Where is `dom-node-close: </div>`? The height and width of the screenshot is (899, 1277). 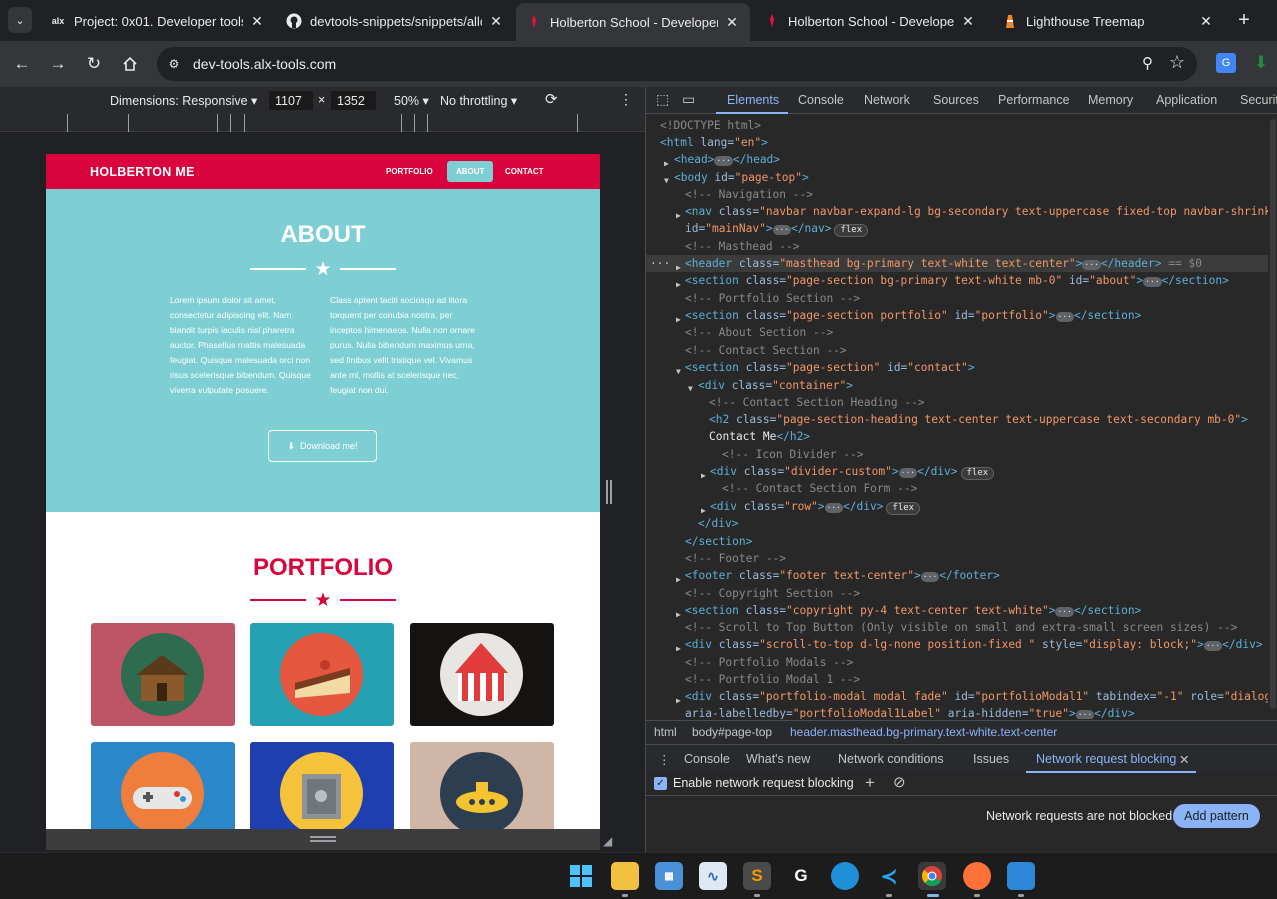
dom-node-close: </div> is located at coordinates (718, 523).